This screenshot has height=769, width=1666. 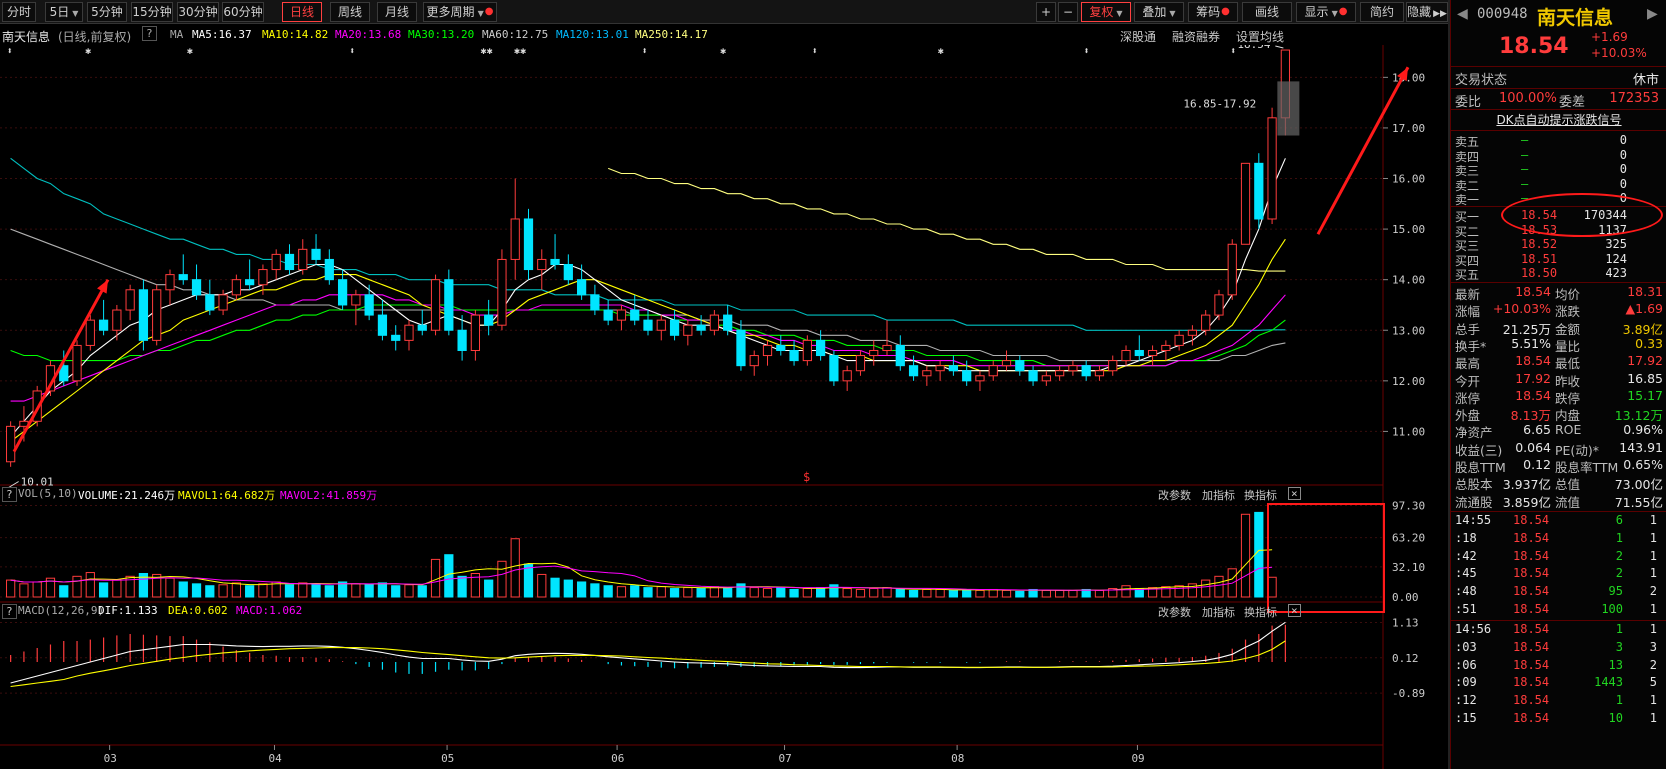 What do you see at coordinates (1559, 141) in the screenshot?
I see `ask-row: 卖五 —0` at bounding box center [1559, 141].